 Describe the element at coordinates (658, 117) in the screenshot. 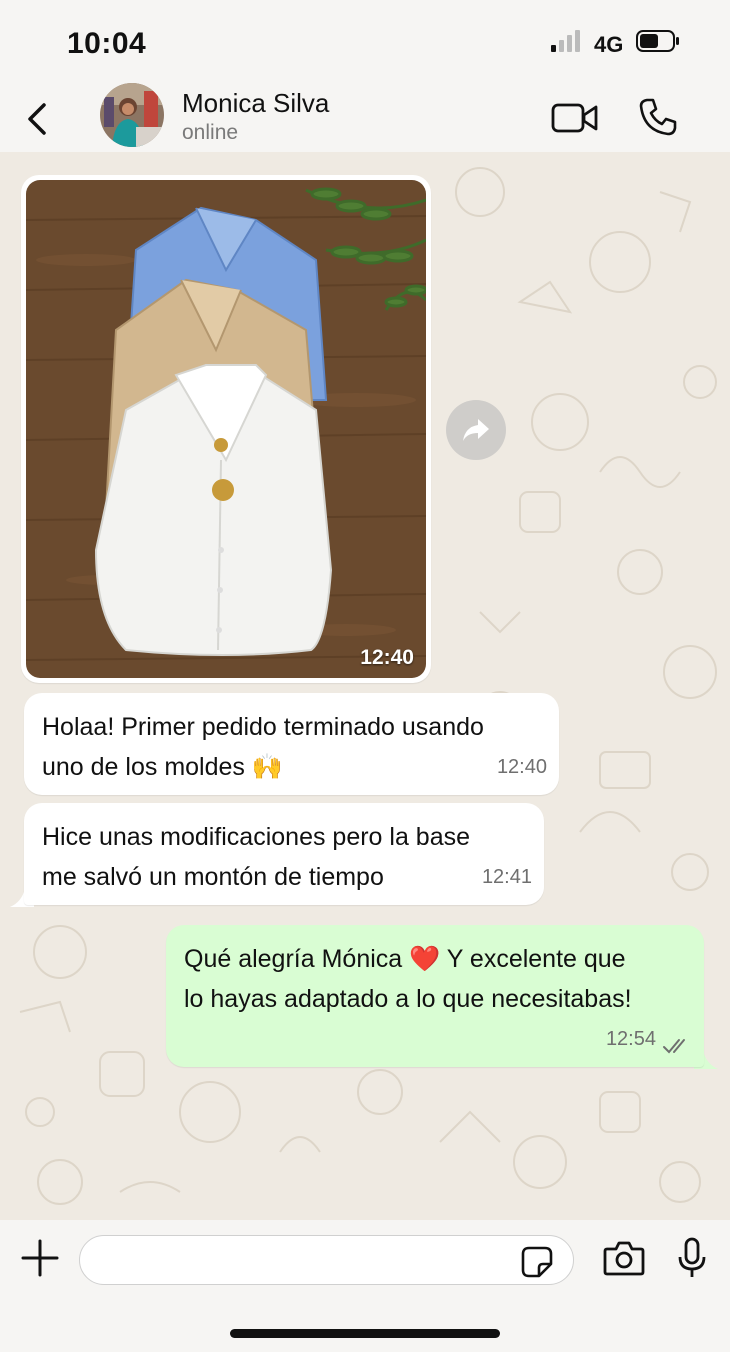

I see `phone-icon` at that location.